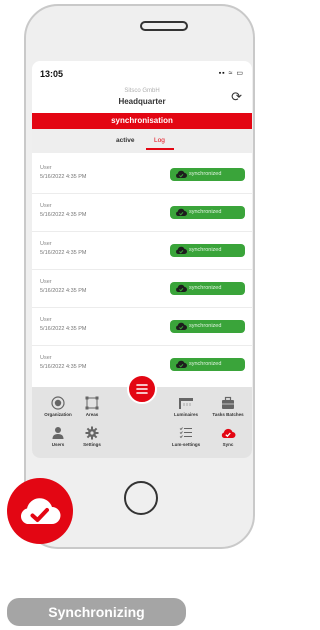 The height and width of the screenshot is (630, 320). Describe the element at coordinates (142, 101) in the screenshot. I see `location-name: Headquarter` at that location.